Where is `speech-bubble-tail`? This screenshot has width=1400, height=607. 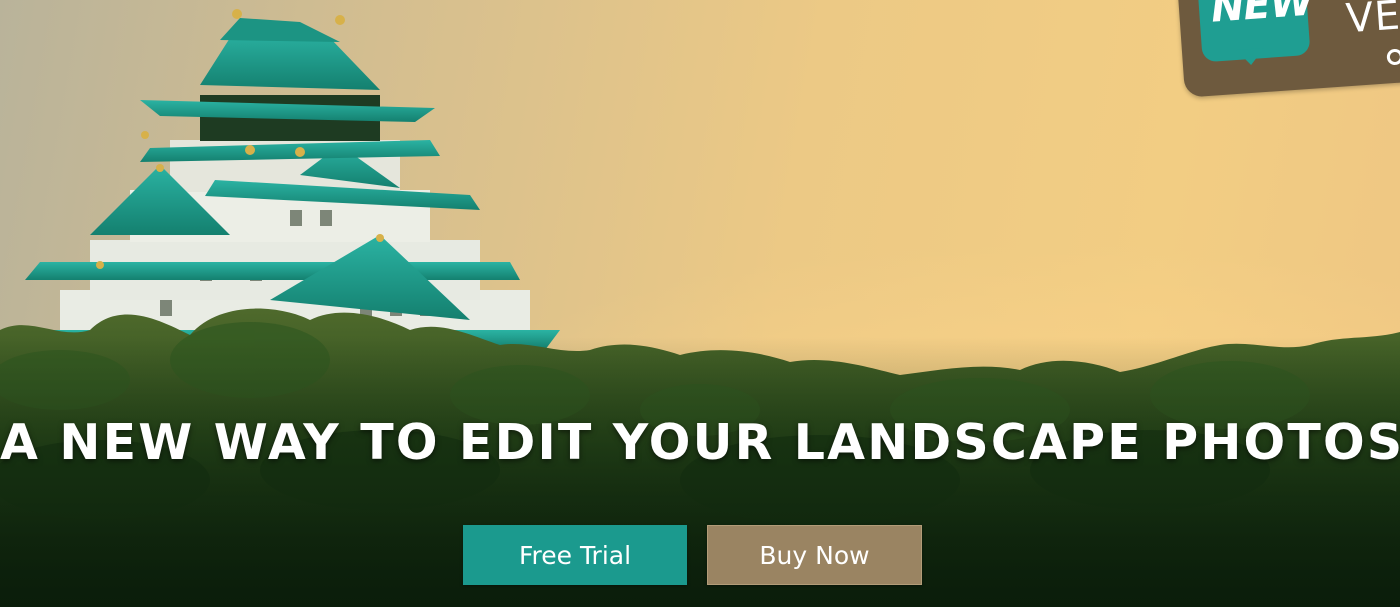
speech-bubble-tail is located at coordinates (1251, 57).